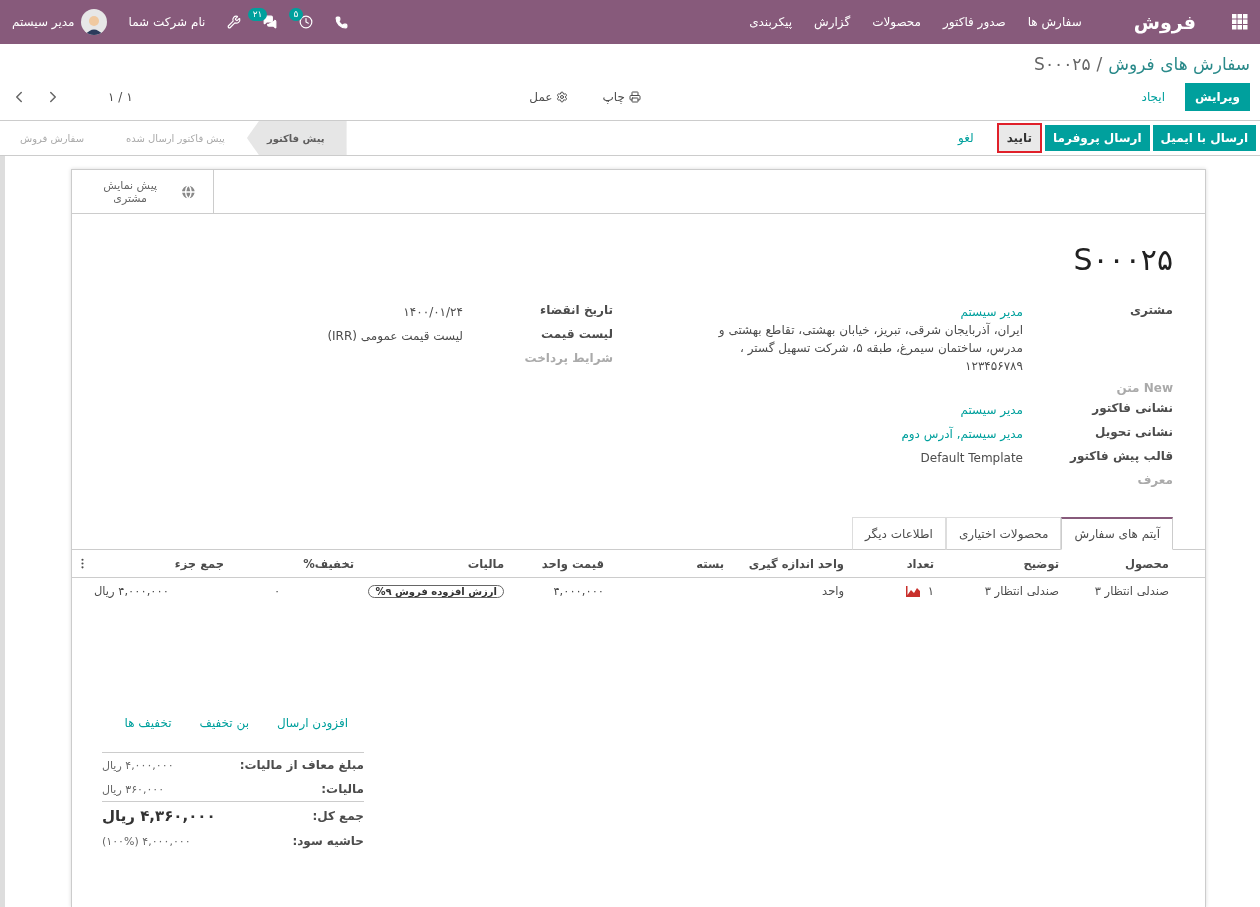  I want to click on notebook-tab: اطلاعات دیگر, so click(899, 533).